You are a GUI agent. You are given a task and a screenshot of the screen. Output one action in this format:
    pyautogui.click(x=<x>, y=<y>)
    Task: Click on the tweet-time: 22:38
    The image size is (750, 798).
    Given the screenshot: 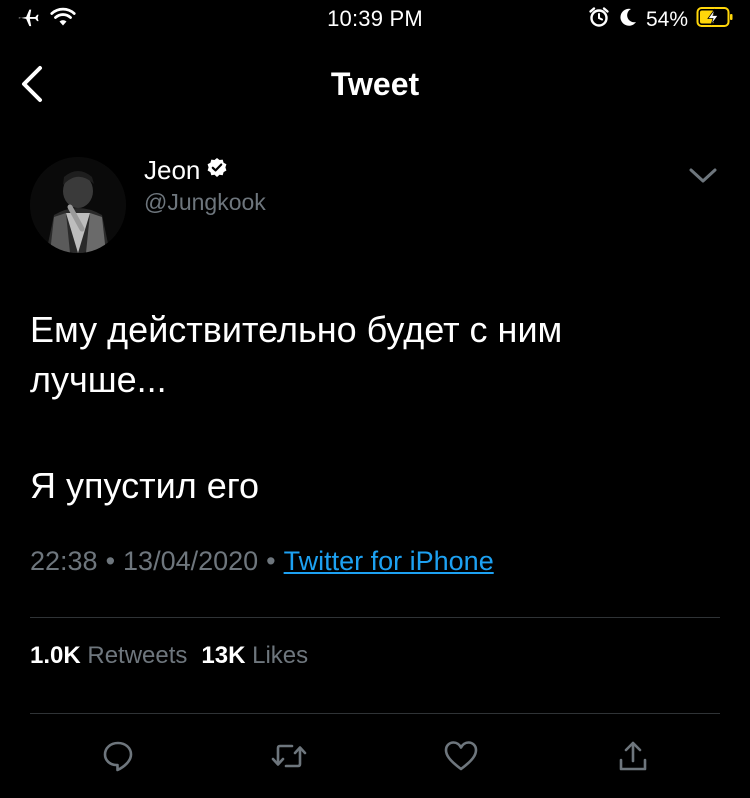 What is the action you would take?
    pyautogui.click(x=64, y=561)
    